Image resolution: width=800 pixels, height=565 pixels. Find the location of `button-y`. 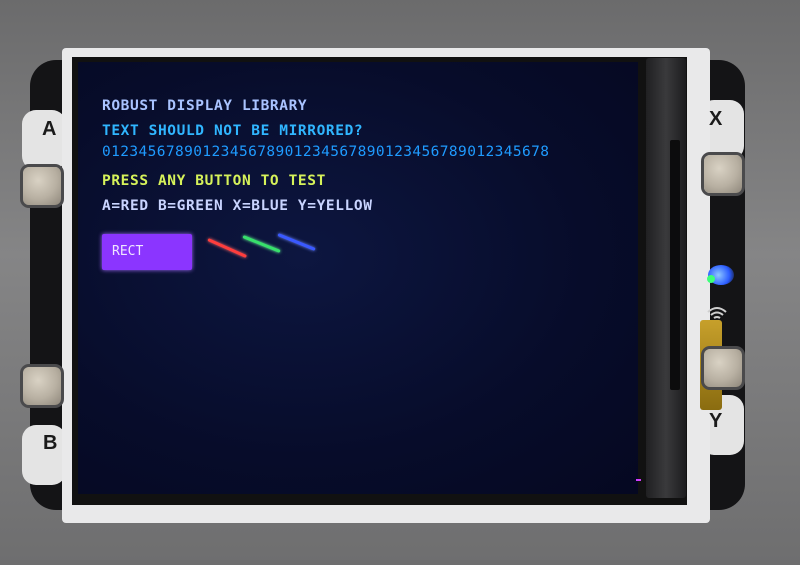

button-y is located at coordinates (723, 368).